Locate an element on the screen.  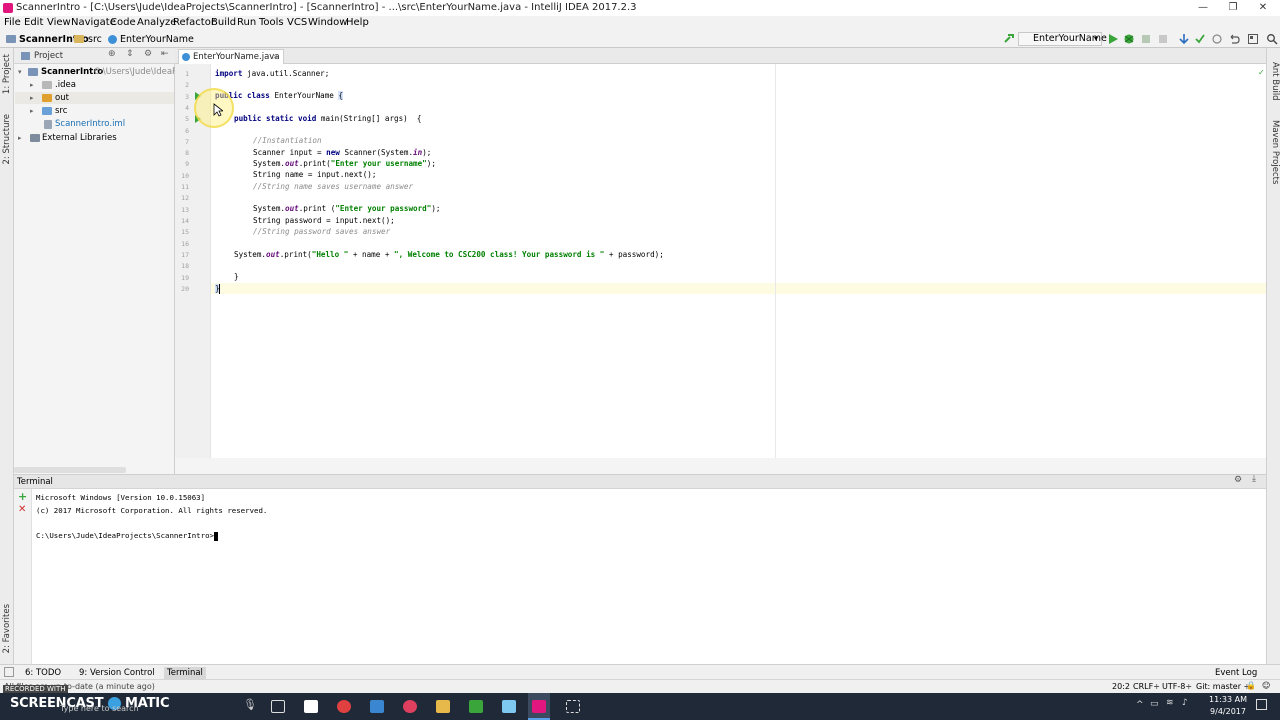
breadcrumb-src: src is located at coordinates (95, 39).